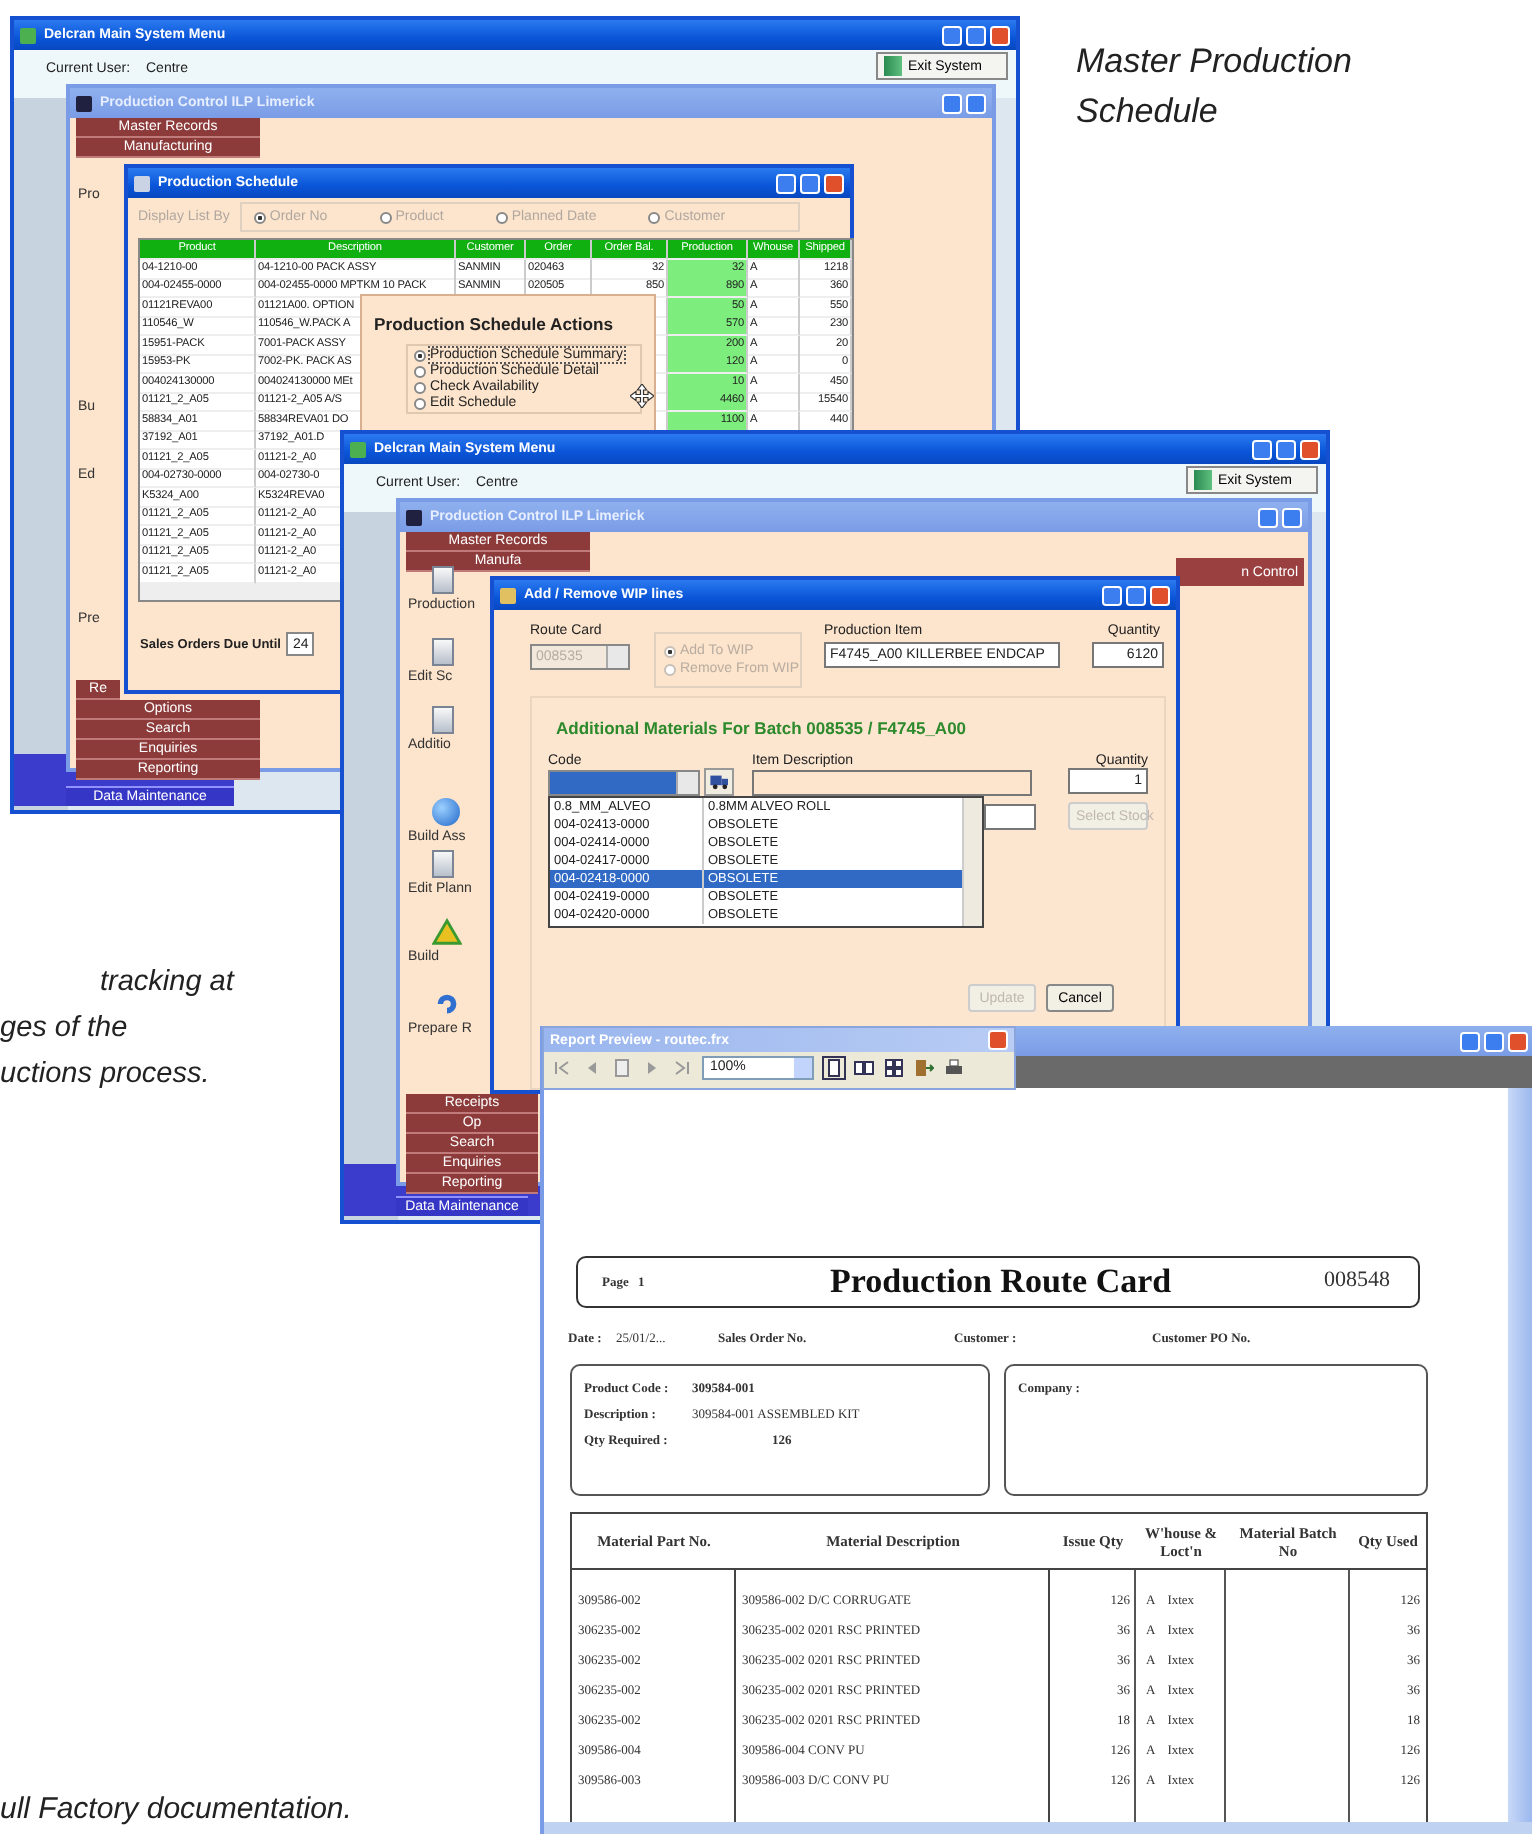  What do you see at coordinates (624, 783) in the screenshot?
I see `code-select` at bounding box center [624, 783].